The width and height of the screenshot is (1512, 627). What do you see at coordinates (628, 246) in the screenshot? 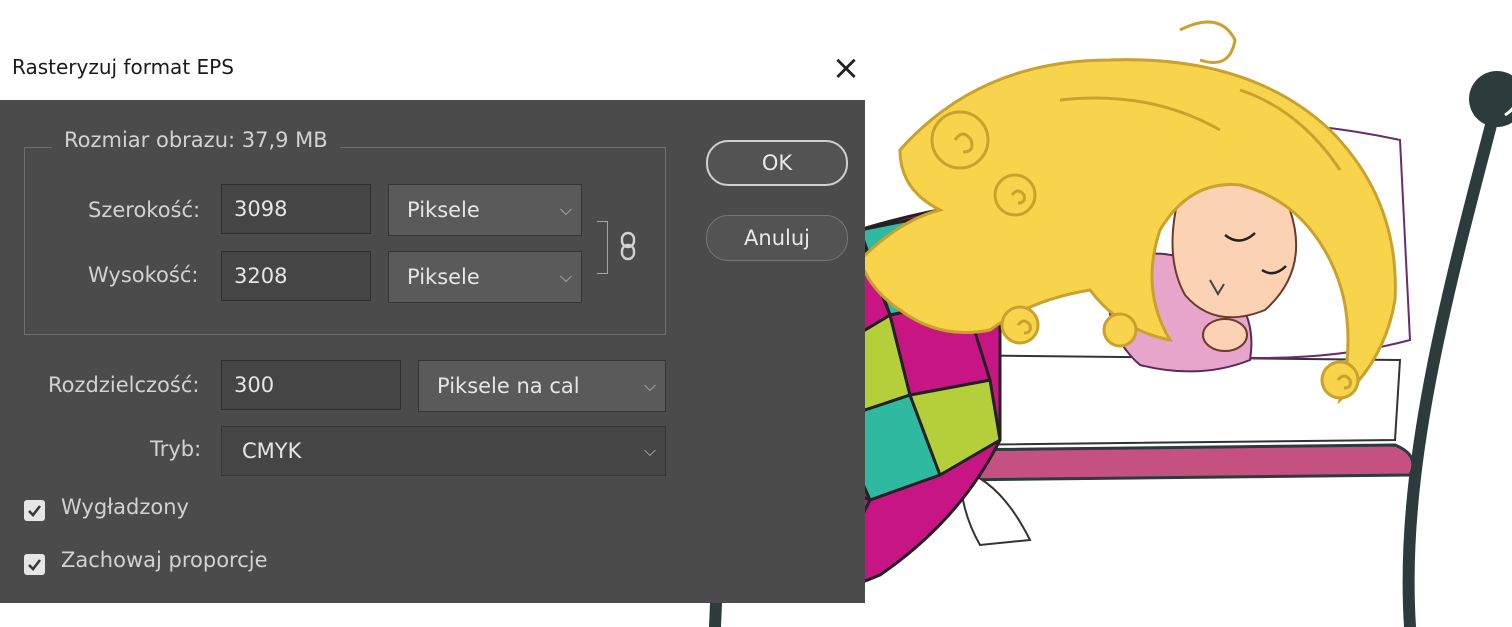
I see `chain-link-icon` at bounding box center [628, 246].